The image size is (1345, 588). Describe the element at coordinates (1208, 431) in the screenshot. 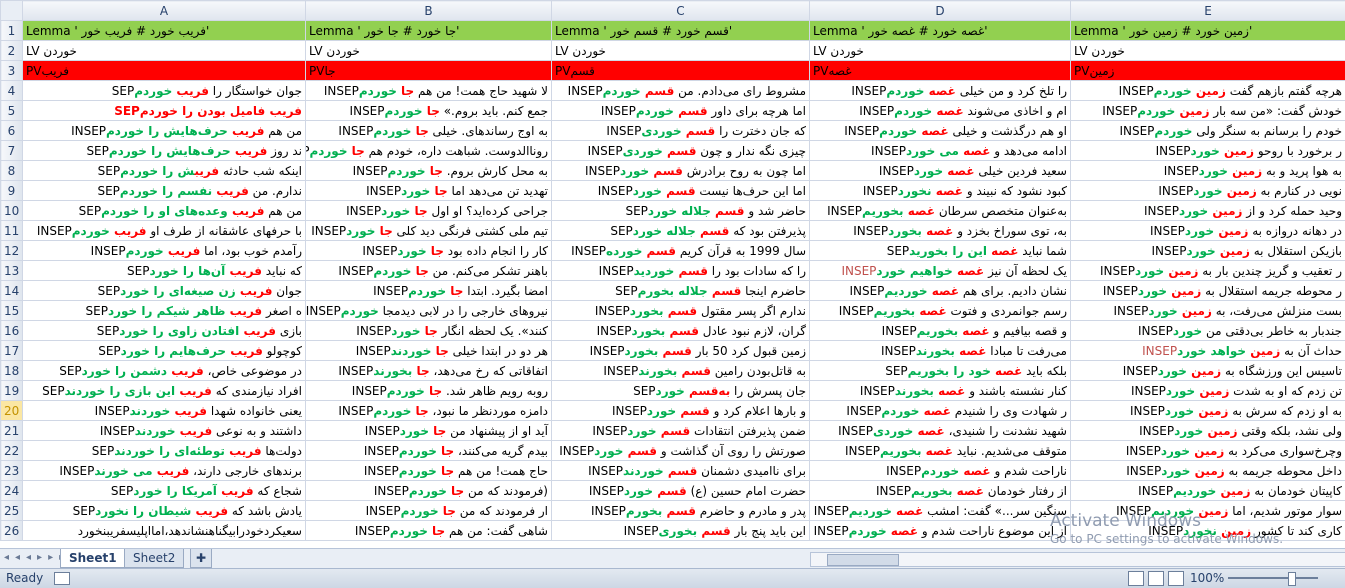

I see `cell-e21: ولی نشد، بلکه وقتی زمین خوردINSEP` at that location.